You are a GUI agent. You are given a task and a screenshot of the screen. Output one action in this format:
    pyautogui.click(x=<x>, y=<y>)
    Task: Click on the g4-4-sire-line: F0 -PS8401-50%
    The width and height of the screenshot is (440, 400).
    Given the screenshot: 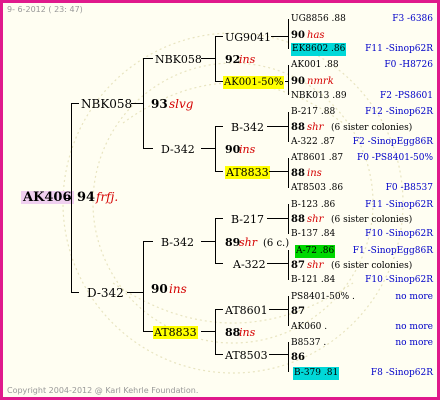 What is the action you would take?
    pyautogui.click(x=394, y=158)
    